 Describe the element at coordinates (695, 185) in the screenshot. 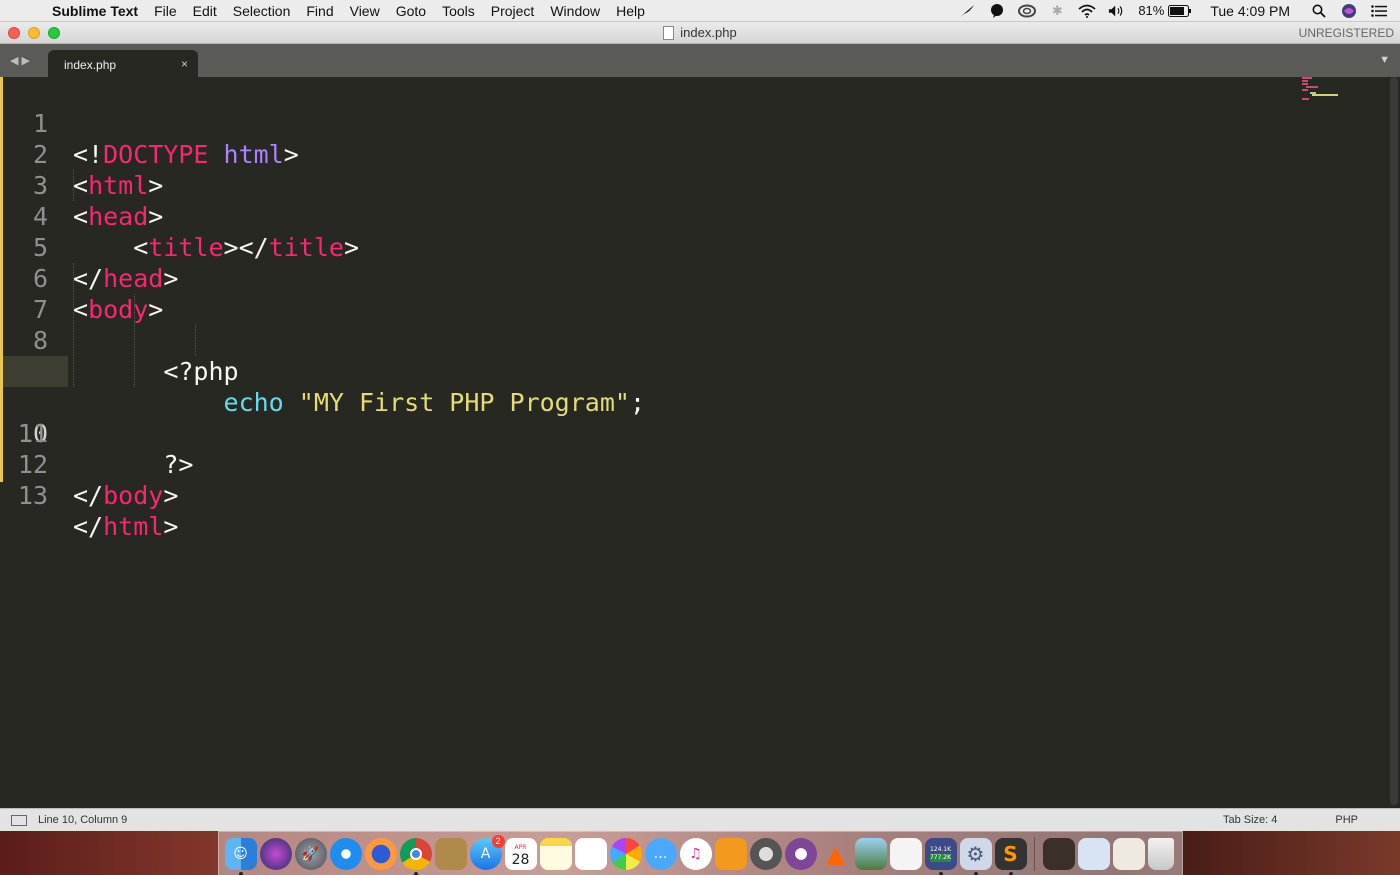

I see `code-line: 3 <head>` at that location.